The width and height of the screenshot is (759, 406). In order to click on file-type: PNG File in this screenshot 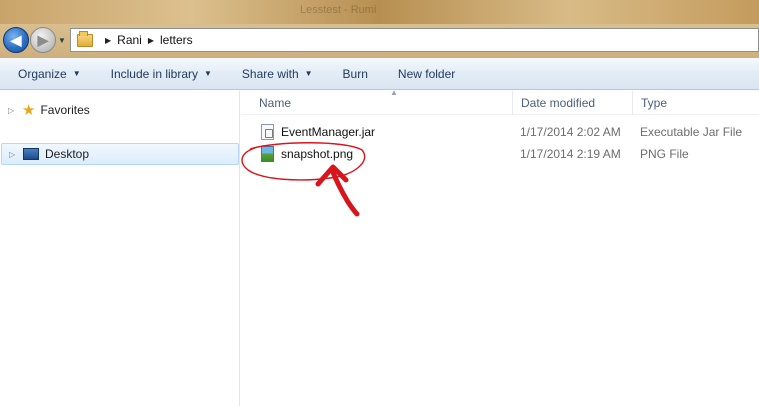, I will do `click(664, 154)`.